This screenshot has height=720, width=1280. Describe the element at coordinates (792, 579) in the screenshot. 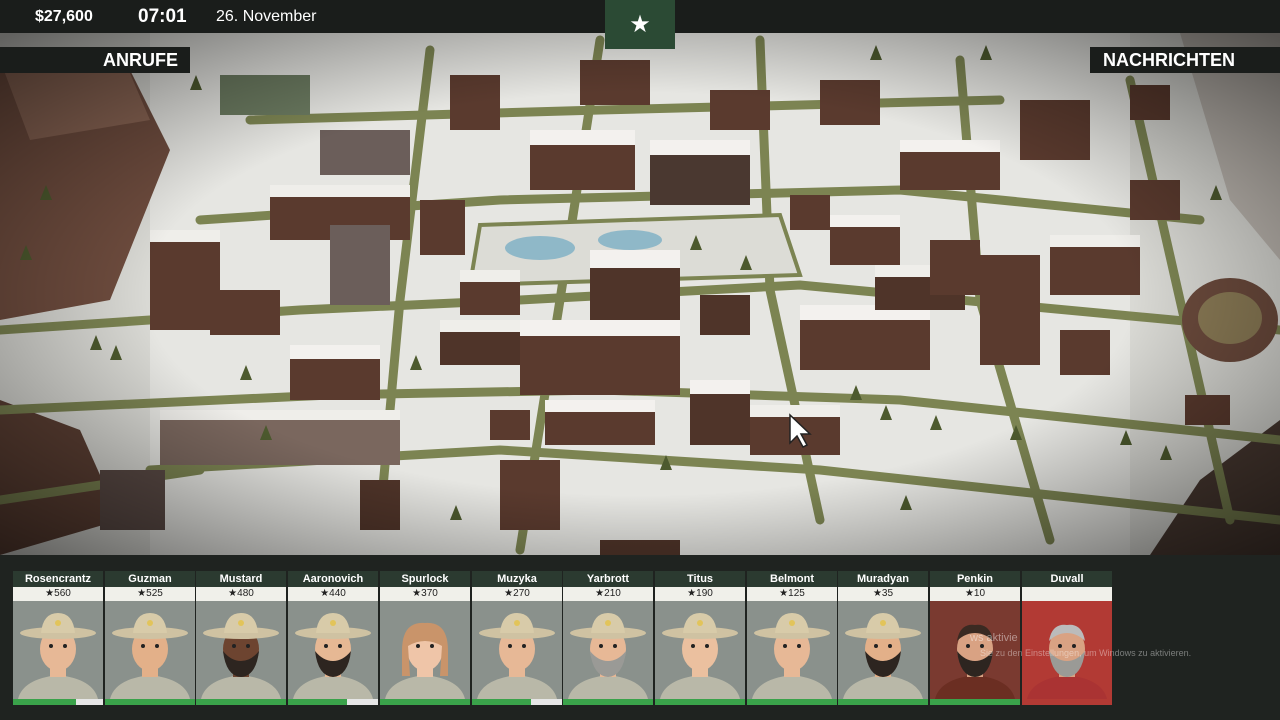

I see `unit-name: Belmont` at that location.